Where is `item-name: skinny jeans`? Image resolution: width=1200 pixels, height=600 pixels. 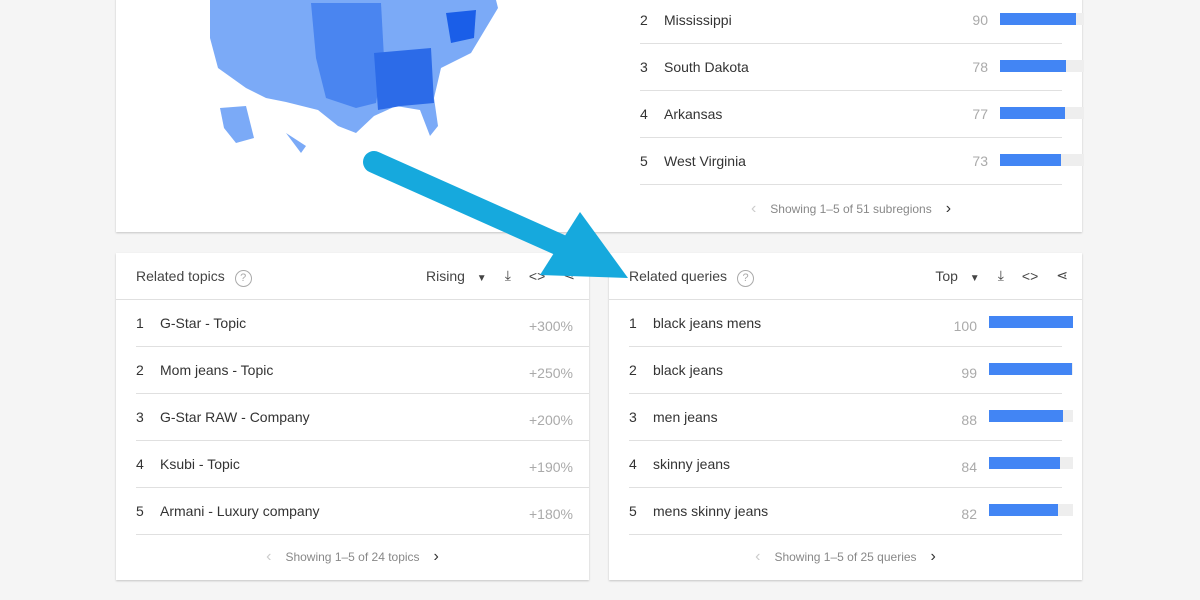
item-name: skinny jeans is located at coordinates (692, 464).